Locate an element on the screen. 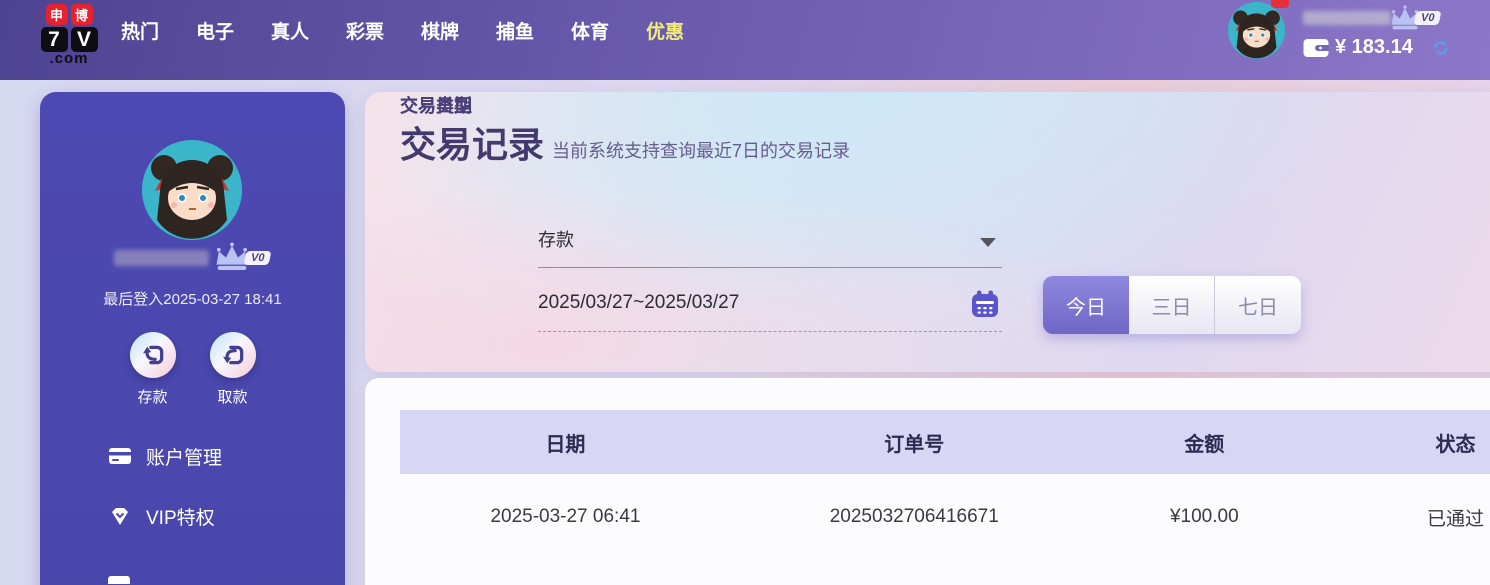 Image resolution: width=1490 pixels, height=585 pixels. nav-item-slots: 电子 is located at coordinates (215, 30).